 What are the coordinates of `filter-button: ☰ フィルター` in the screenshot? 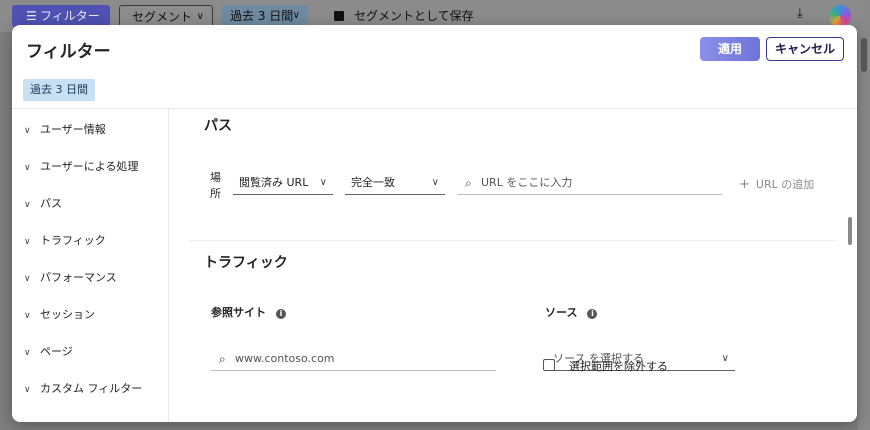 It's located at (61, 16).